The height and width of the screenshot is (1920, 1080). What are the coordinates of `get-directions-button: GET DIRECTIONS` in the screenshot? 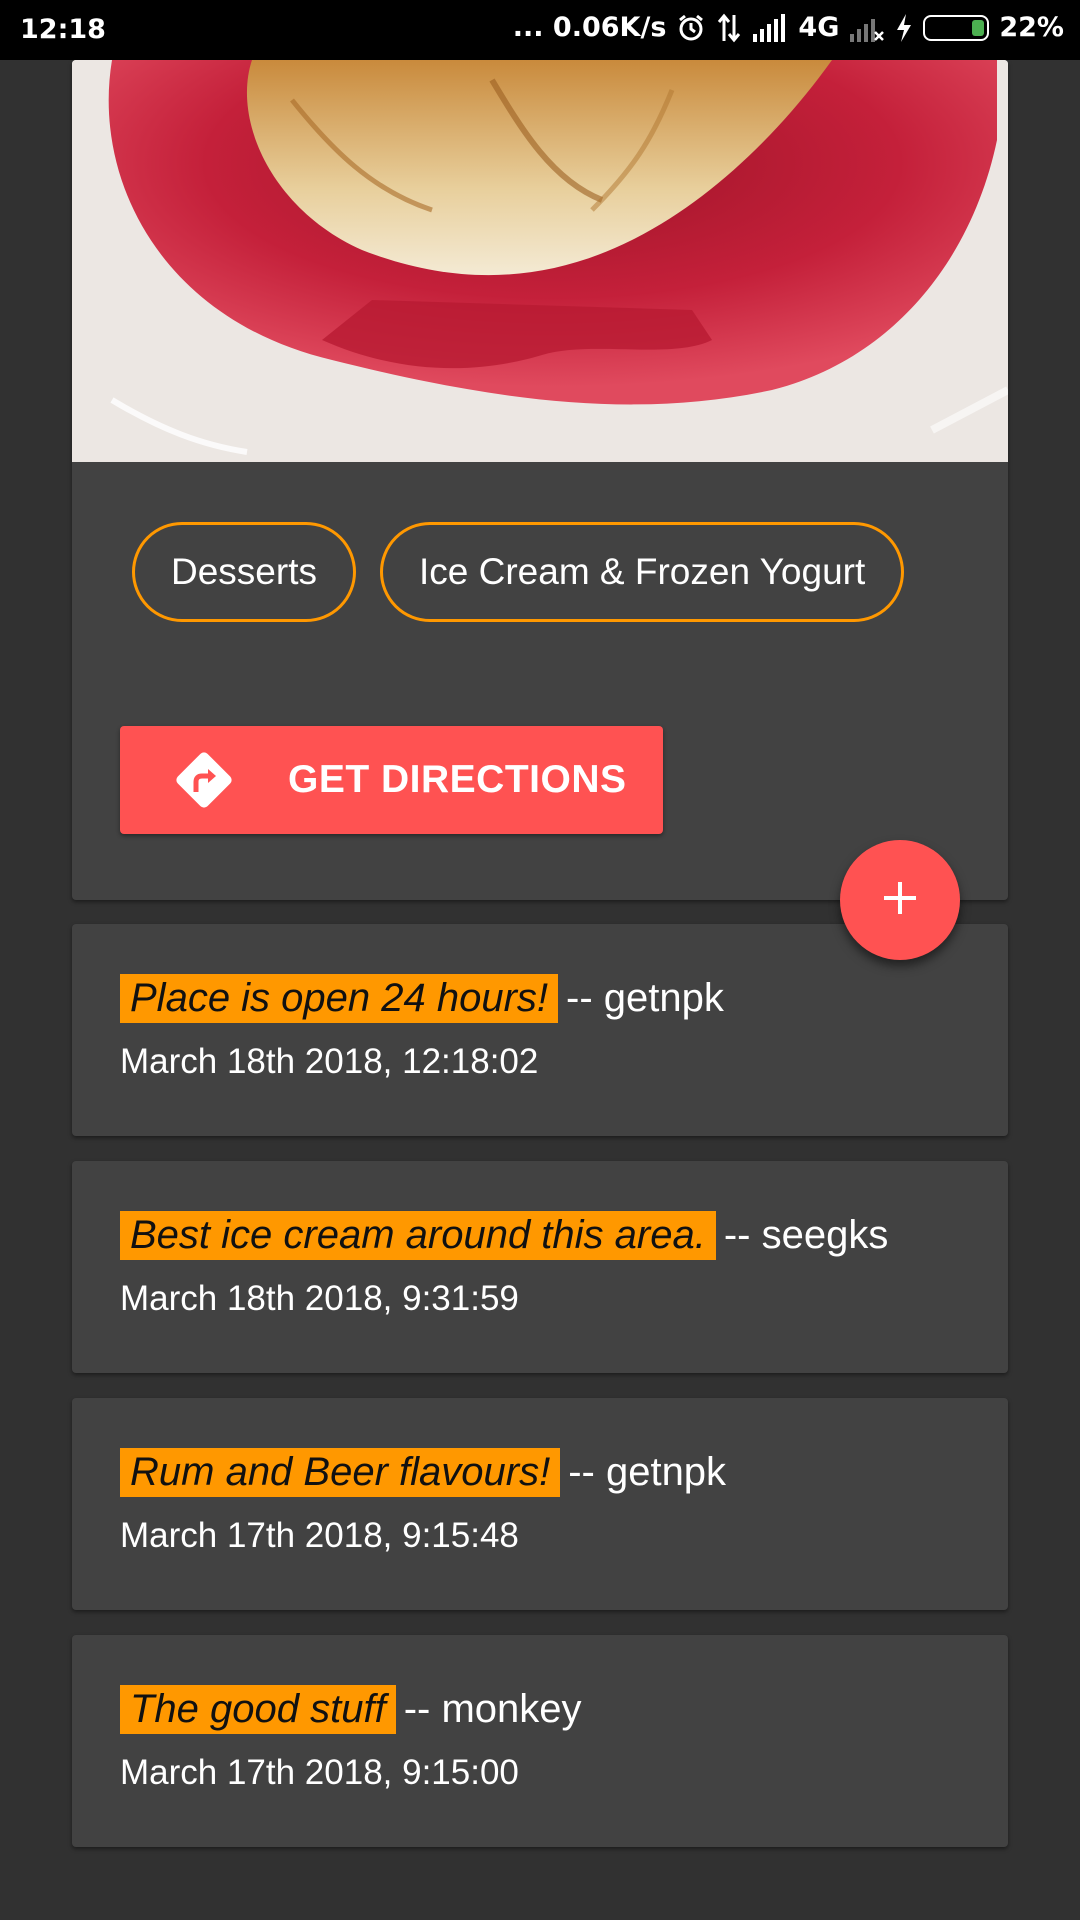 It's located at (391, 780).